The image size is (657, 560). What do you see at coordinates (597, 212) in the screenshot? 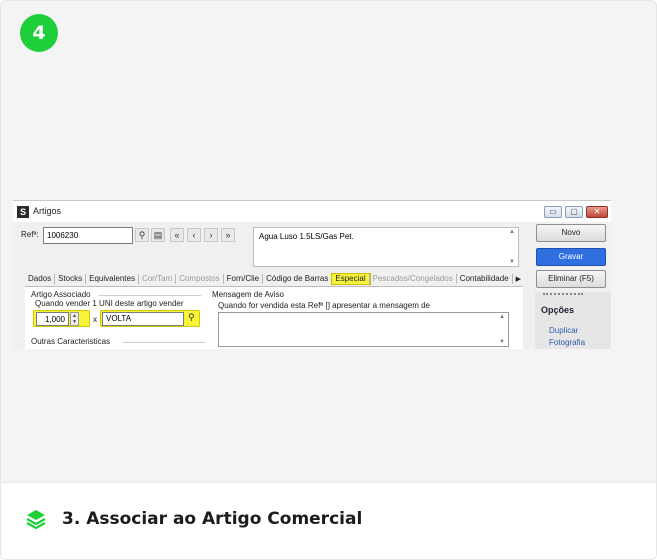
I see `close-button: ✕` at bounding box center [597, 212].